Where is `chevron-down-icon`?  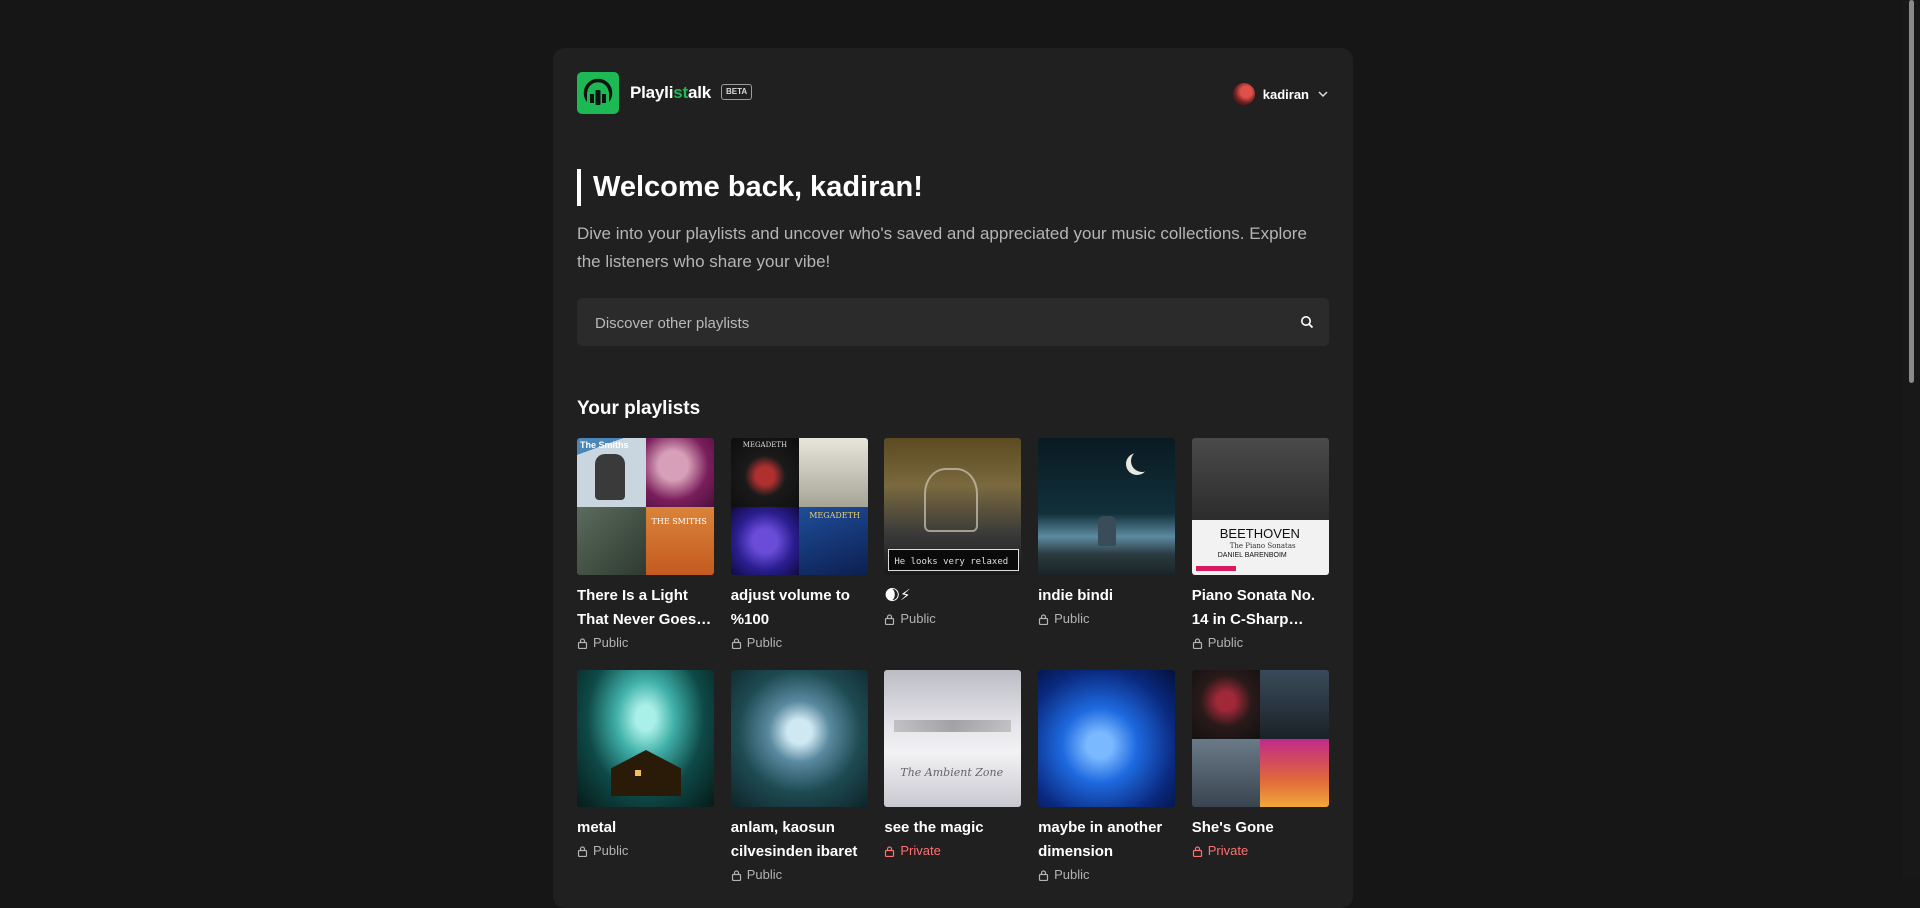
chevron-down-icon is located at coordinates (1323, 94).